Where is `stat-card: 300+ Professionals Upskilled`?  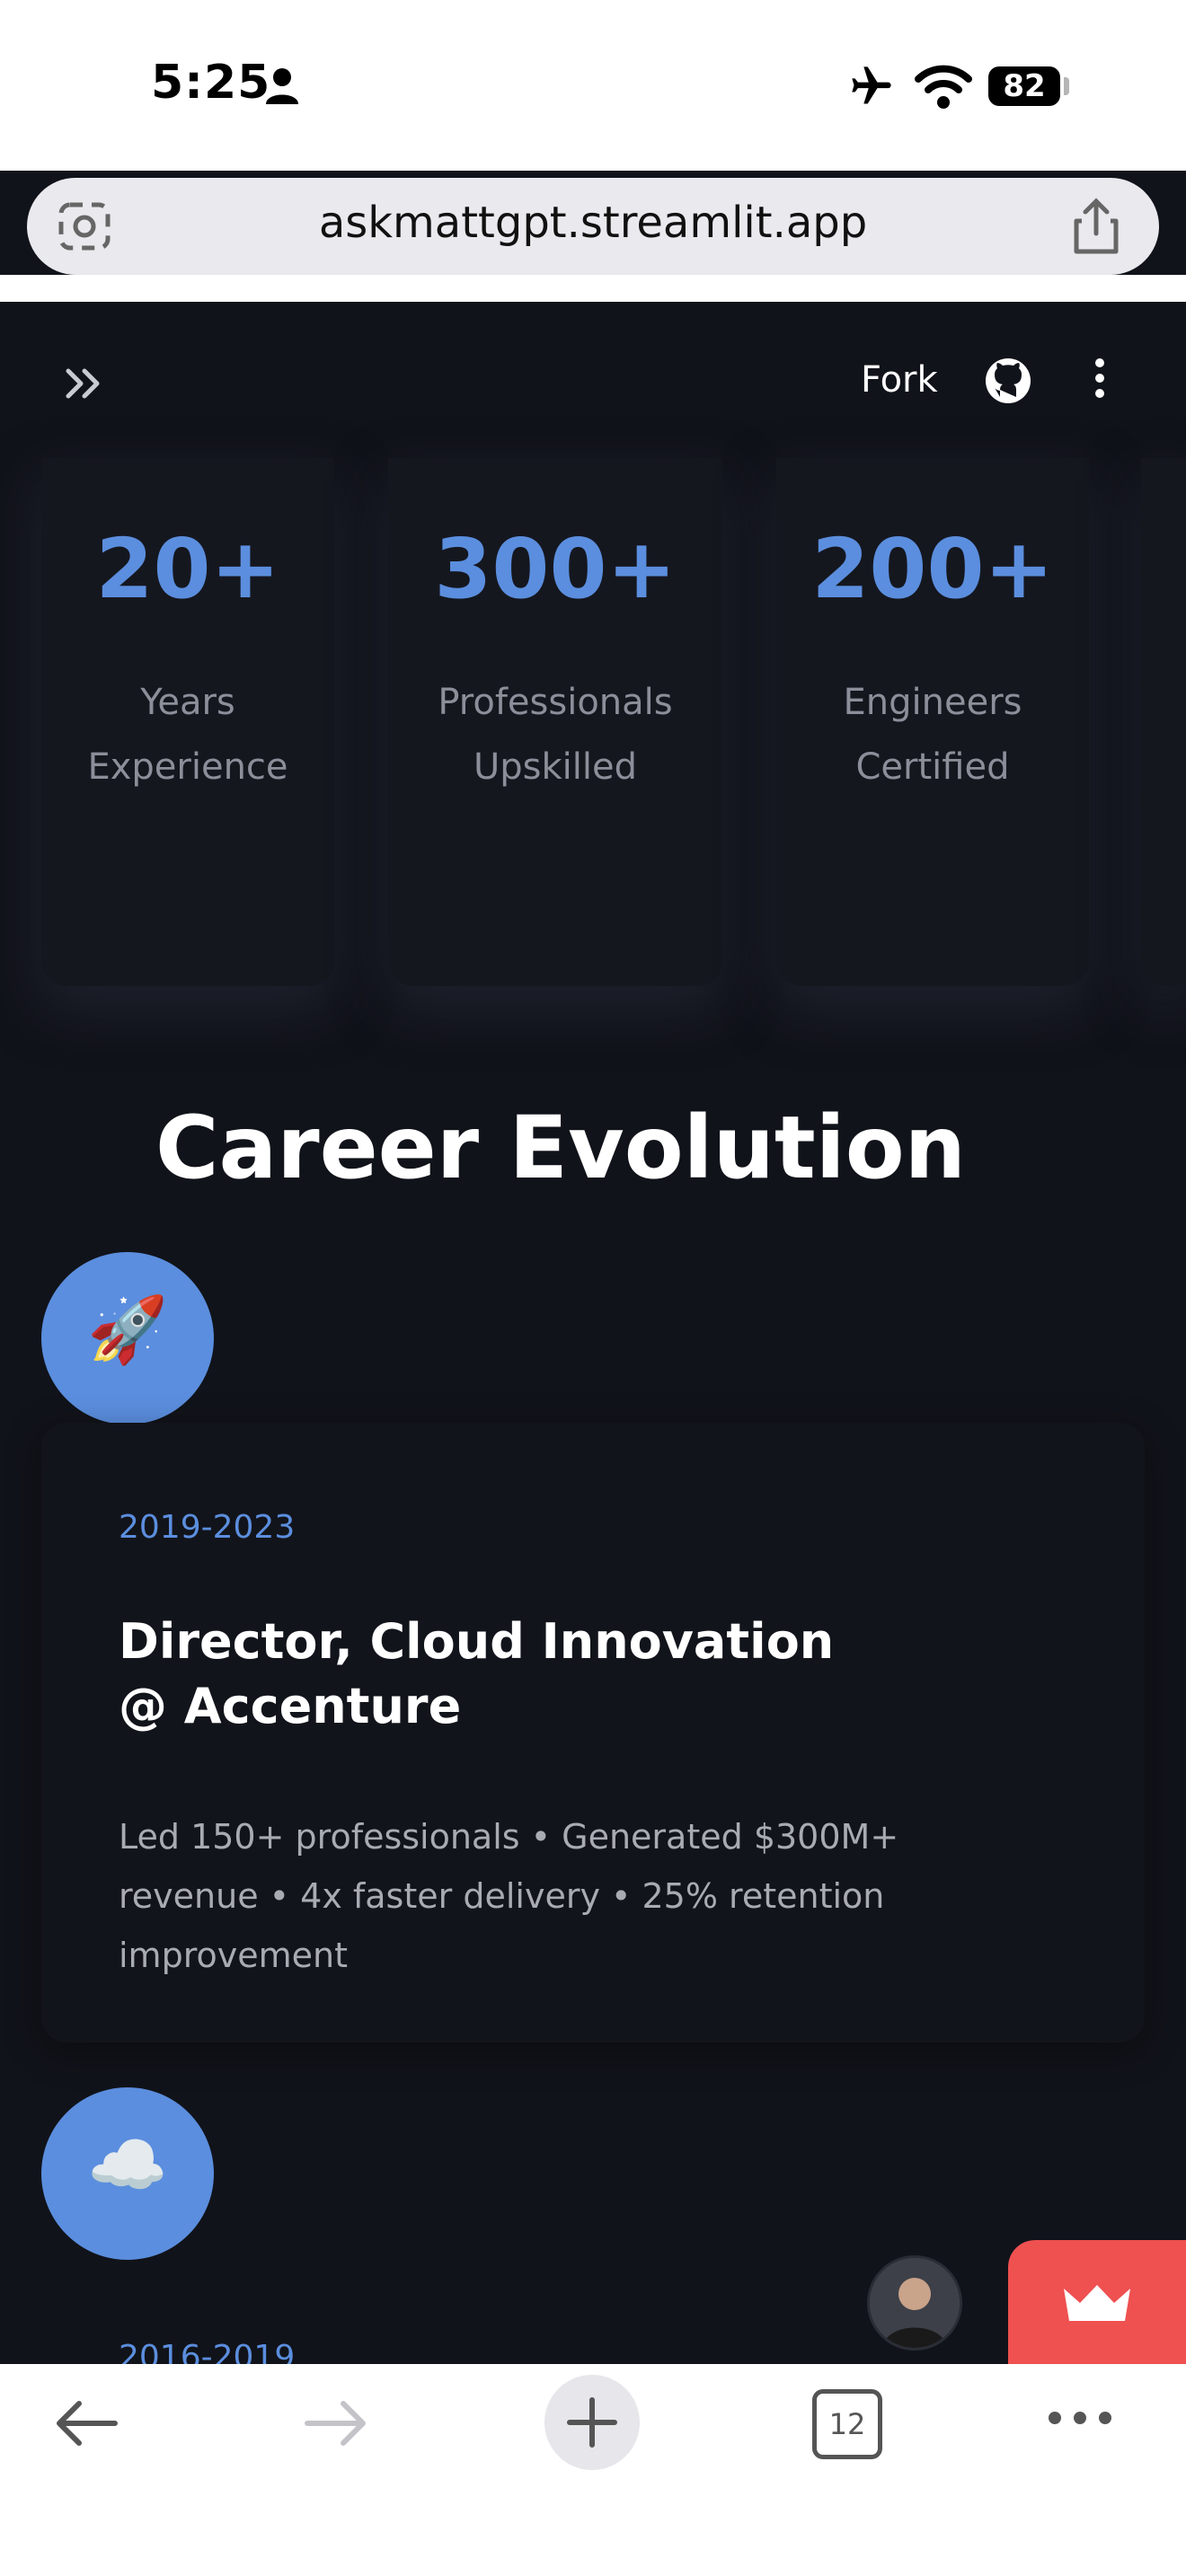
stat-card: 300+ Professionals Upskilled is located at coordinates (555, 722).